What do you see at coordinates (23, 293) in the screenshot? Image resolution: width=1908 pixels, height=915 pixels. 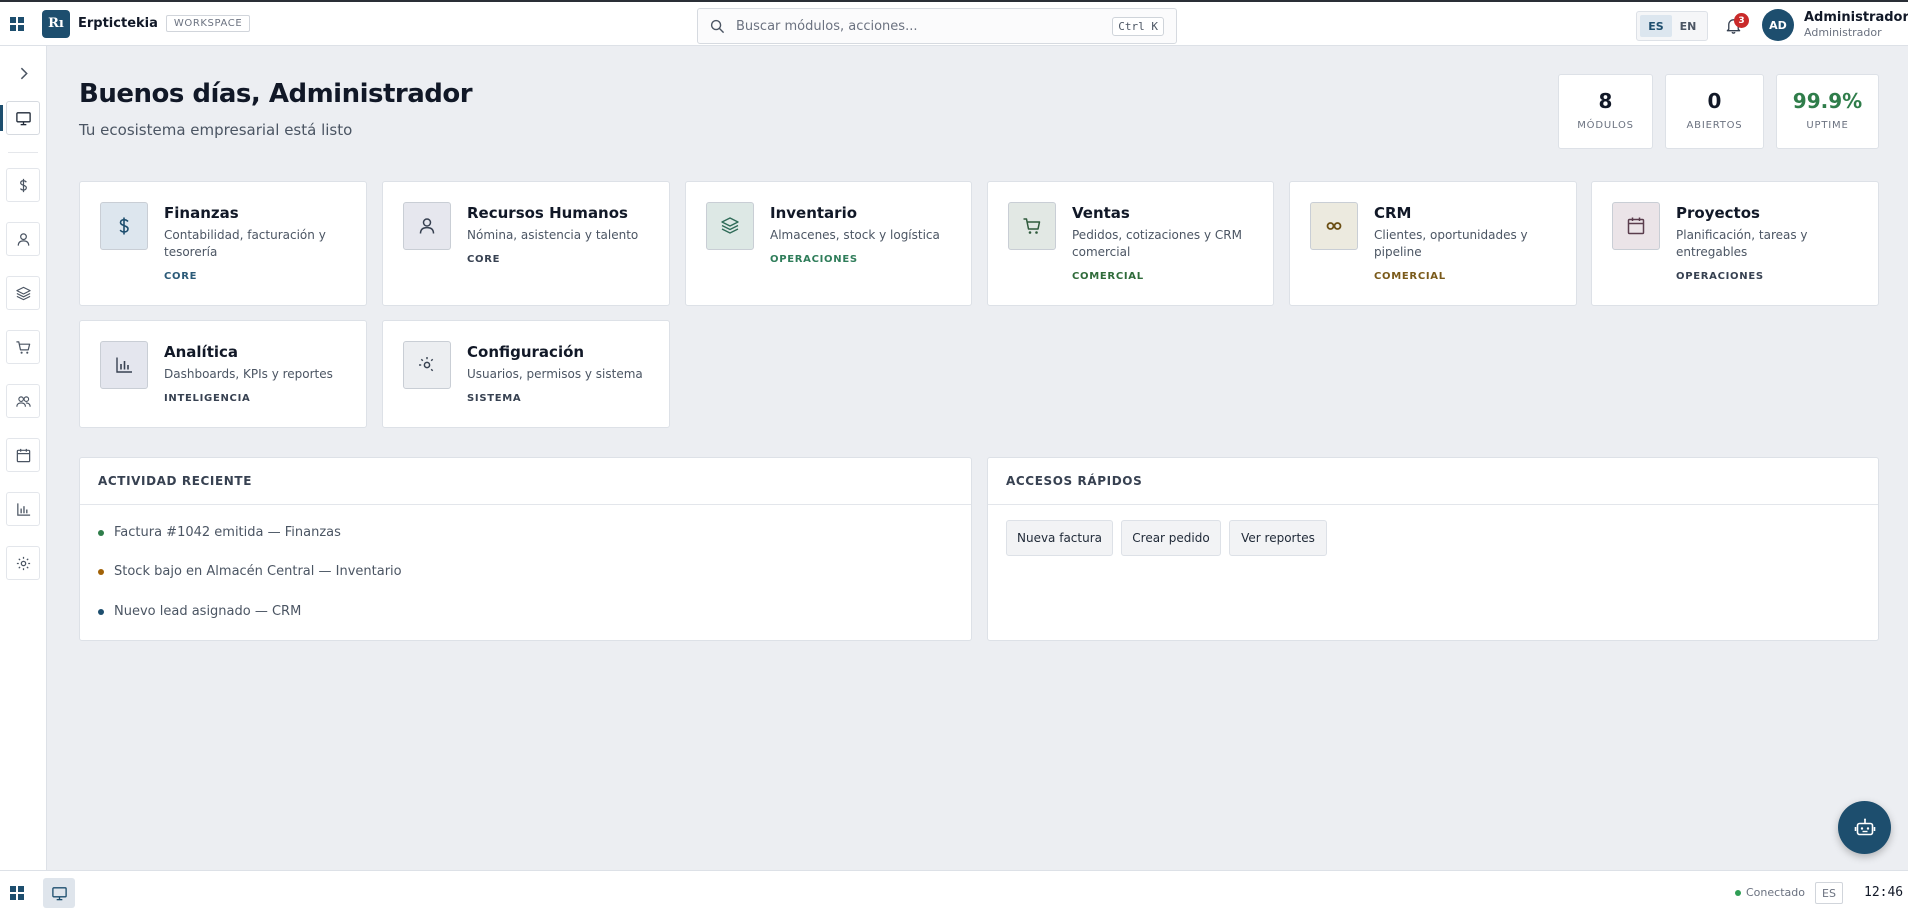 I see `sidebar-item-inventario` at bounding box center [23, 293].